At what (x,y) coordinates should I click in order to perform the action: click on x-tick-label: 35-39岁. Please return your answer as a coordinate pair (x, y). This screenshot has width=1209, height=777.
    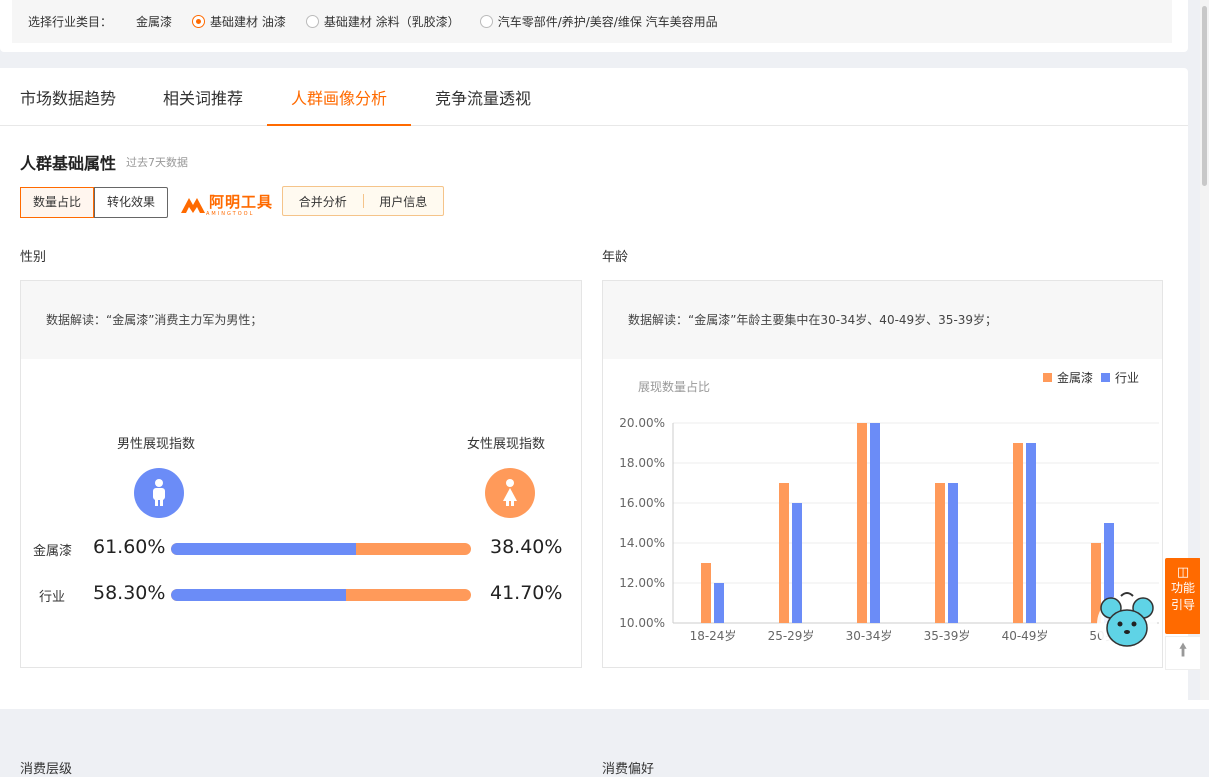
    Looking at the image, I should click on (947, 635).